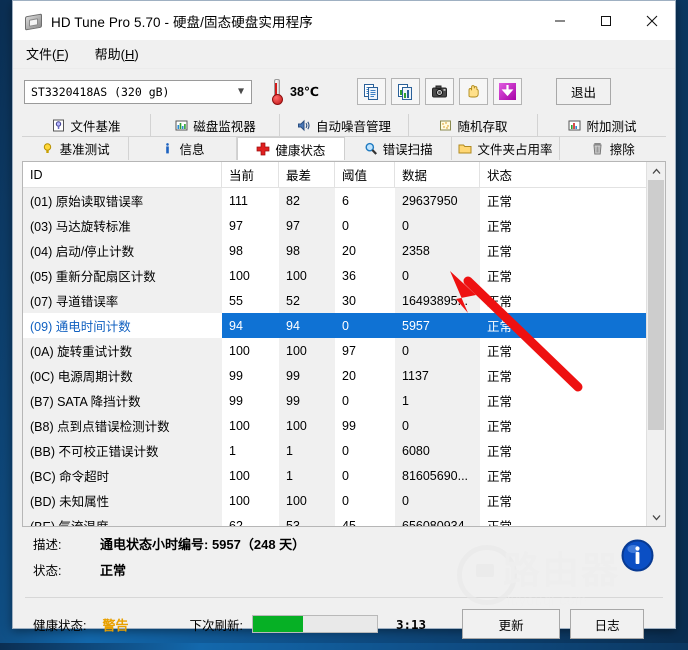 Image resolution: width=688 pixels, height=650 pixels. I want to click on table-row: (BB) 不可校正错误计数1106080正常, so click(335, 450).